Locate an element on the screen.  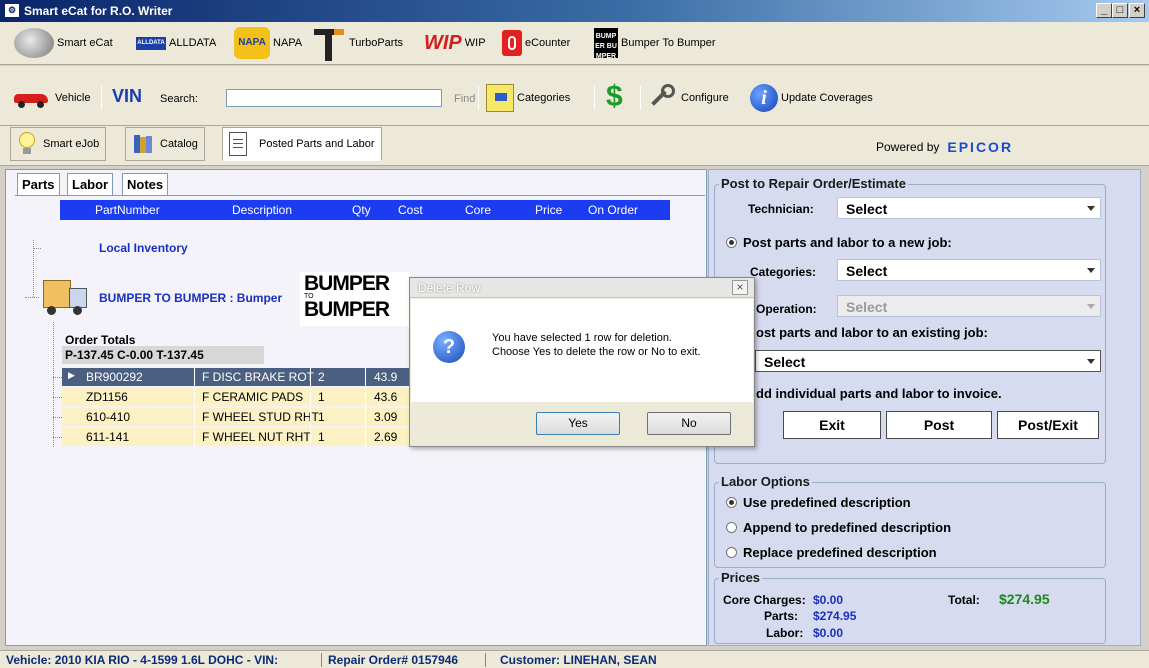
logo-text-bottom: BUMPER is located at coordinates (347, 309).